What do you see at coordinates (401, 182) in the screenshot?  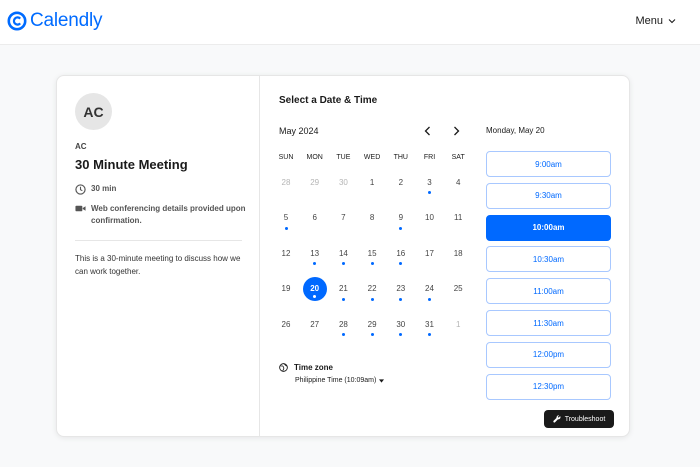 I see `calendar-day-number: 2` at bounding box center [401, 182].